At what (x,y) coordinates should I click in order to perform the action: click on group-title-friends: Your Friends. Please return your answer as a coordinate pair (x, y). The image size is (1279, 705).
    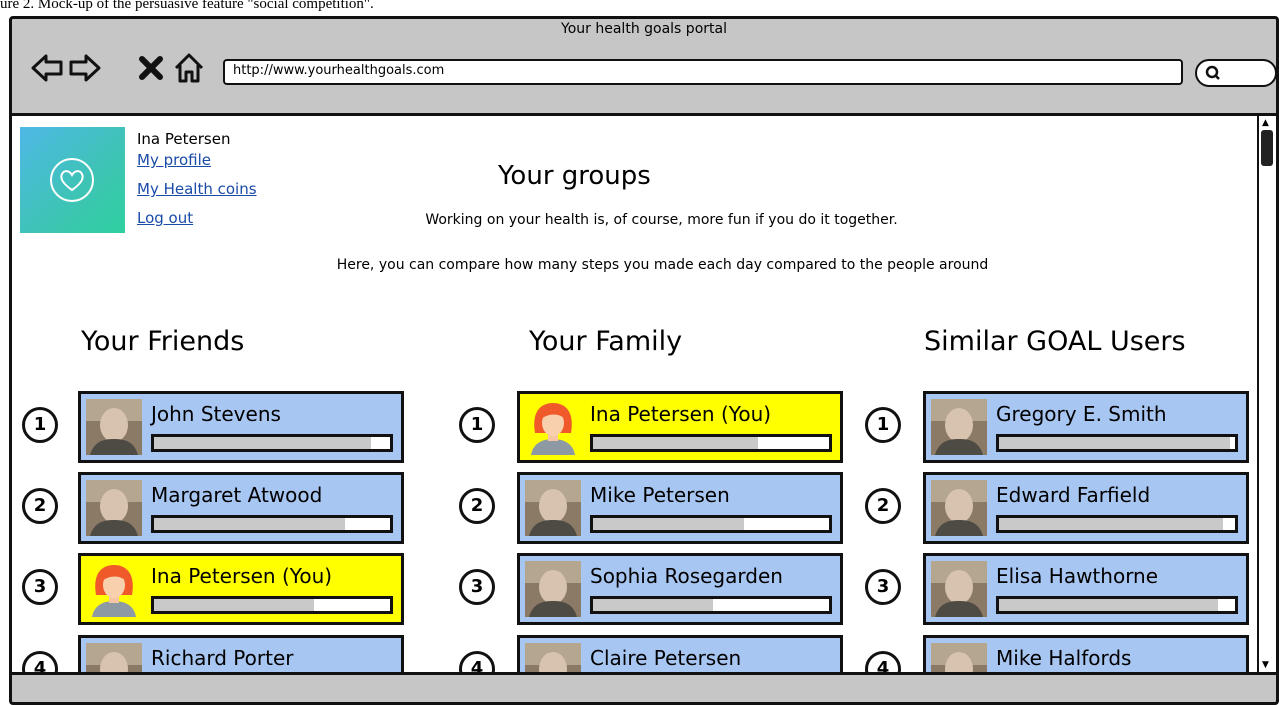
    Looking at the image, I should click on (163, 341).